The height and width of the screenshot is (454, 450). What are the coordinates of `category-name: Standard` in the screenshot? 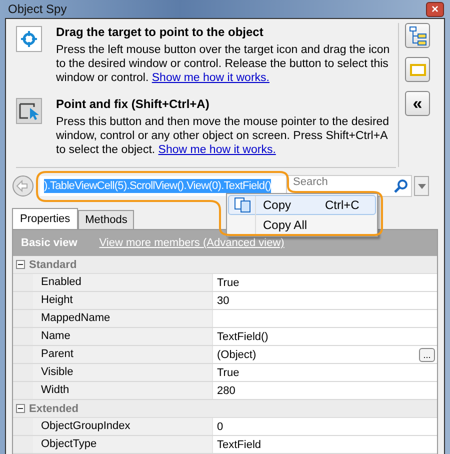 It's located at (53, 264).